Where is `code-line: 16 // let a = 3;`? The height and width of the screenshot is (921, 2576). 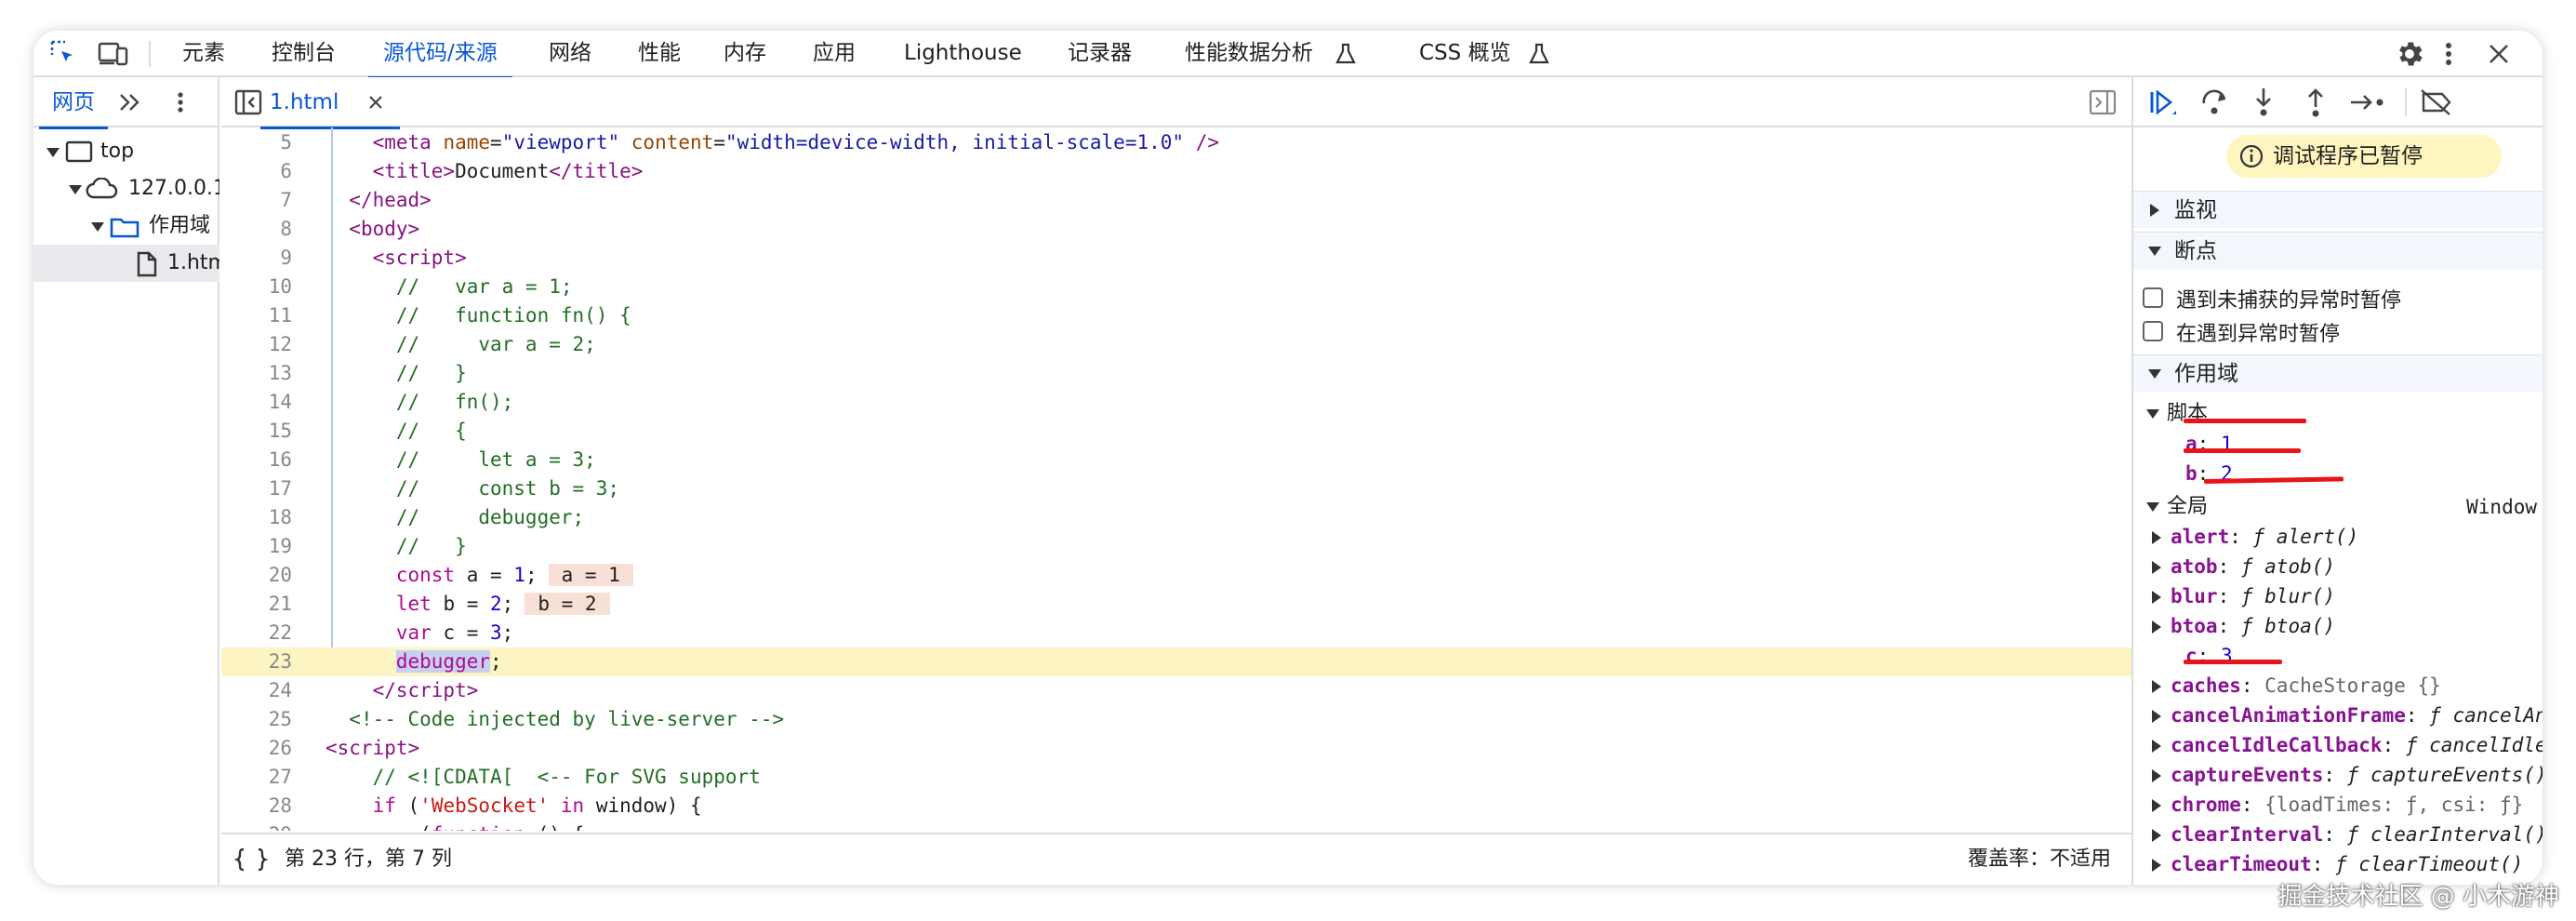 code-line: 16 // let a = 3; is located at coordinates (1176, 460).